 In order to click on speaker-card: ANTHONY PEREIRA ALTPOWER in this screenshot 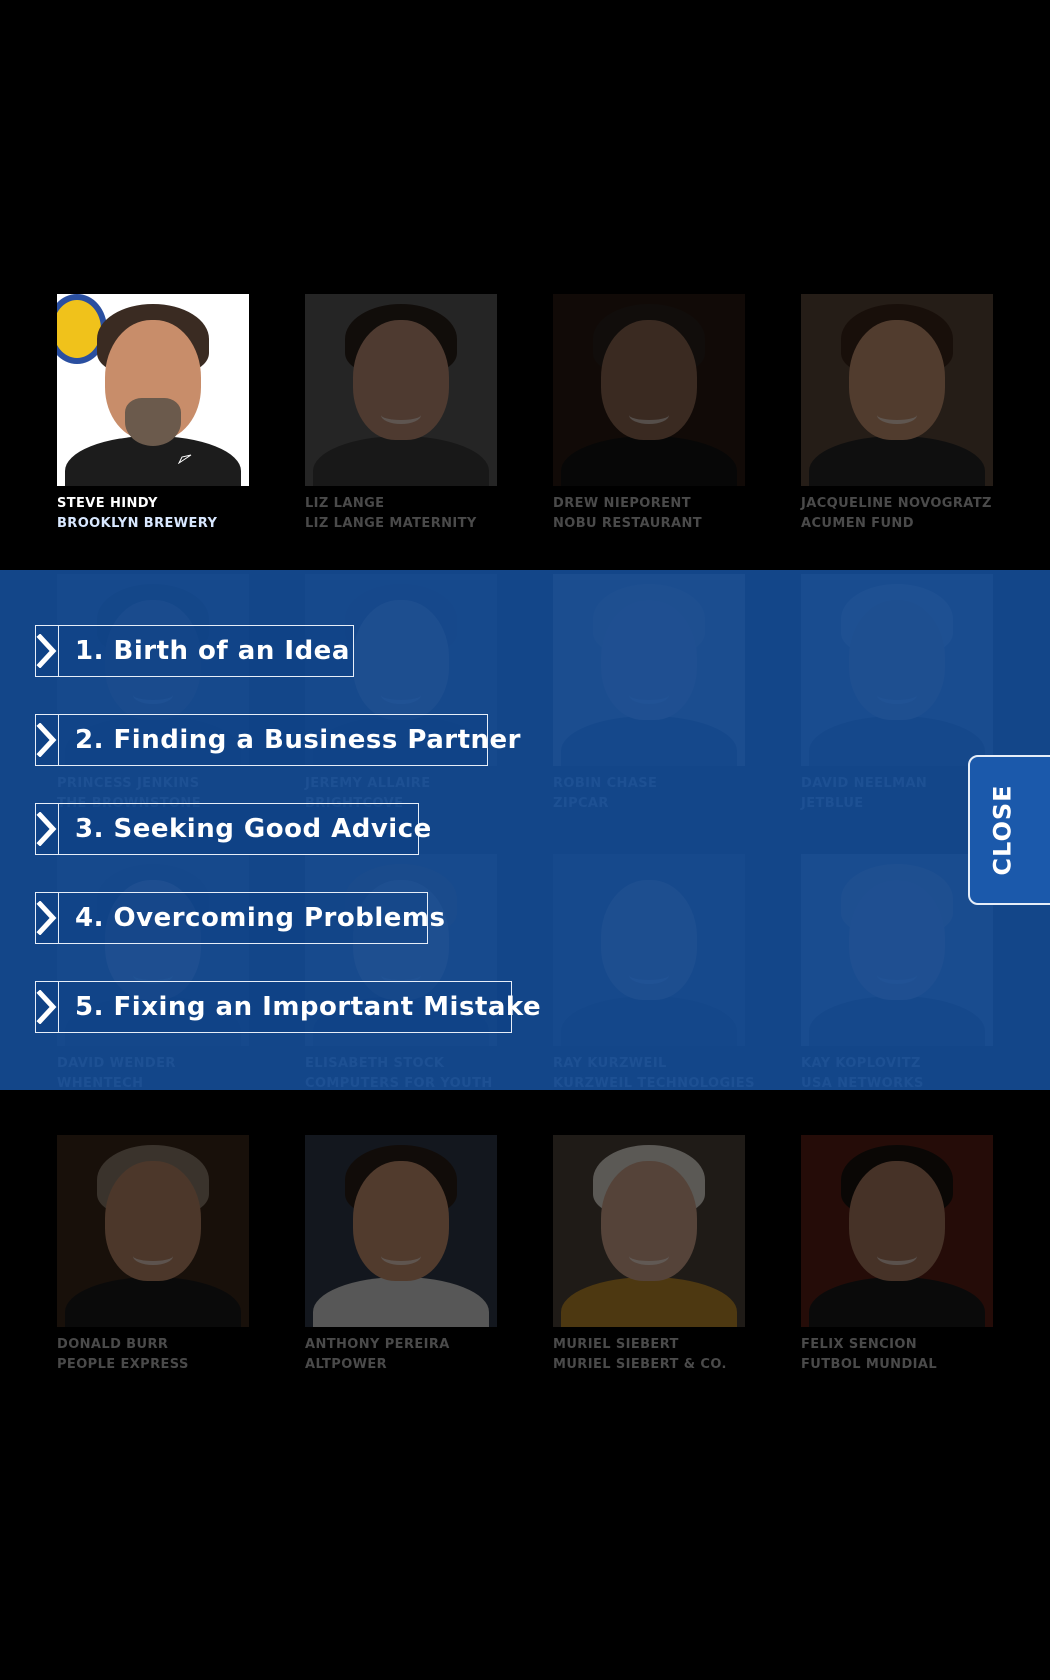, I will do `click(401, 1255)`.